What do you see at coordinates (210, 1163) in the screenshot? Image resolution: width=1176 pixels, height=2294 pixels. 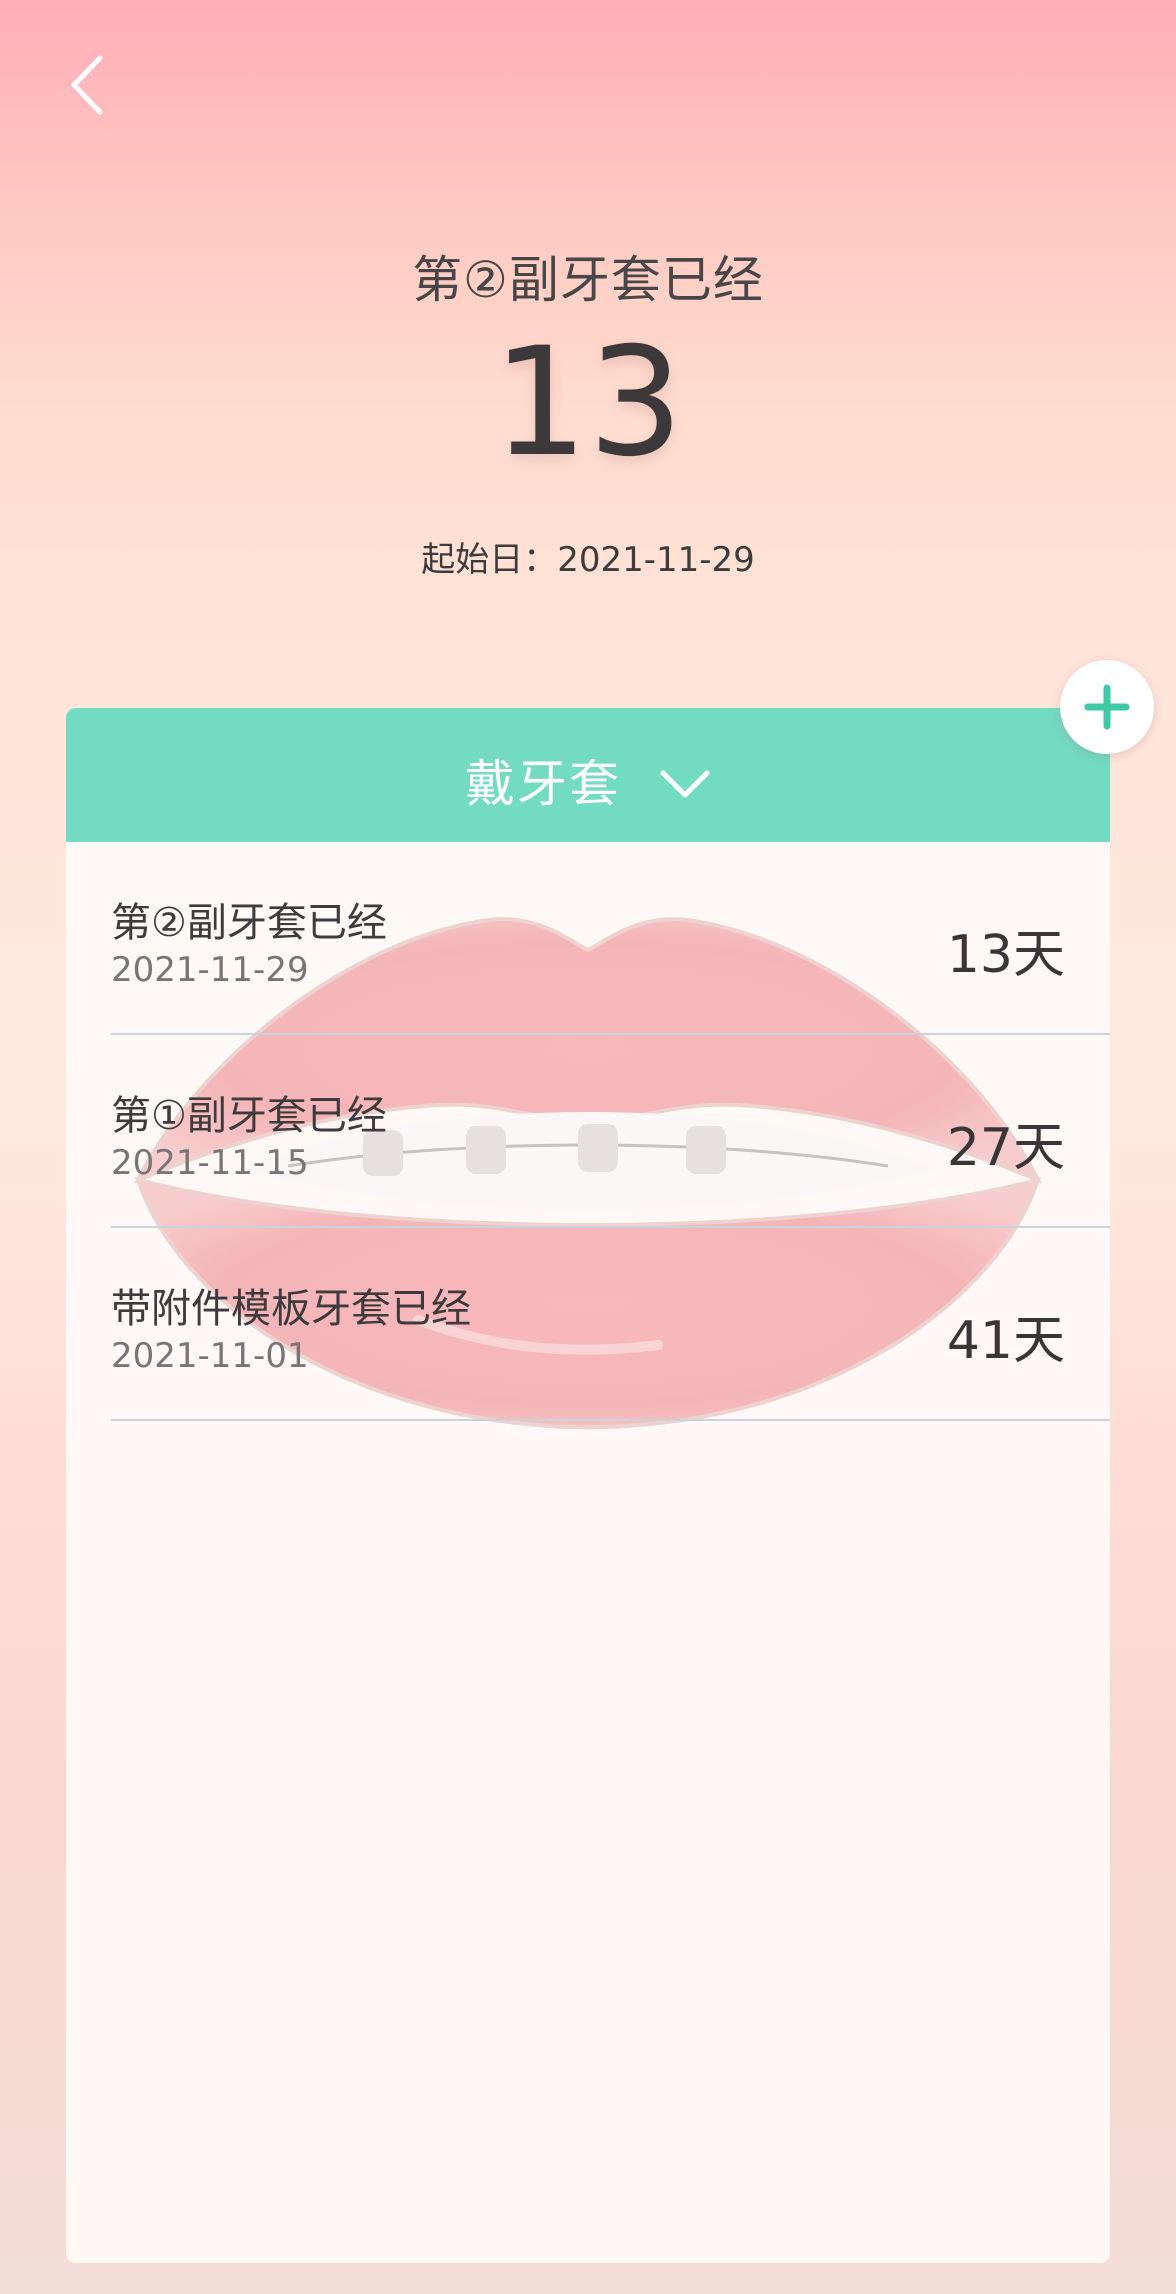 I see `record-date: 2021-11-15` at bounding box center [210, 1163].